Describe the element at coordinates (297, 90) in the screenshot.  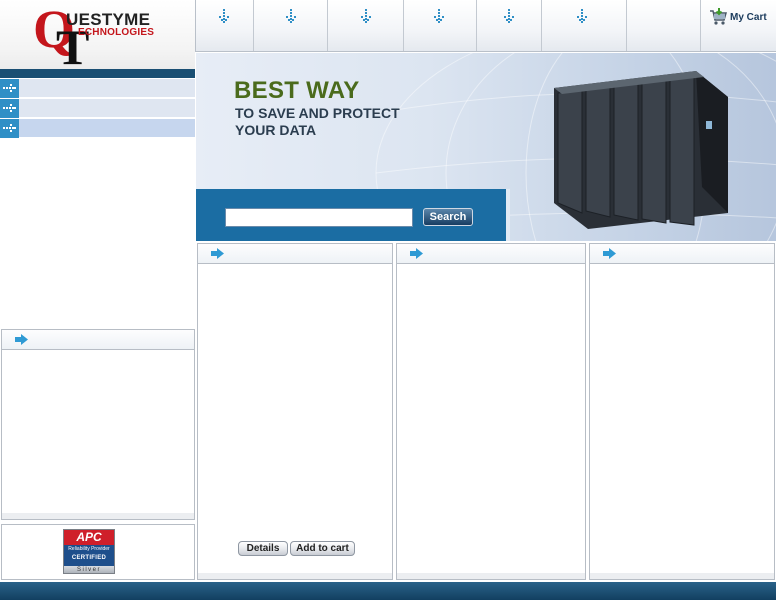
I see `banner-headline: BEST WAY` at that location.